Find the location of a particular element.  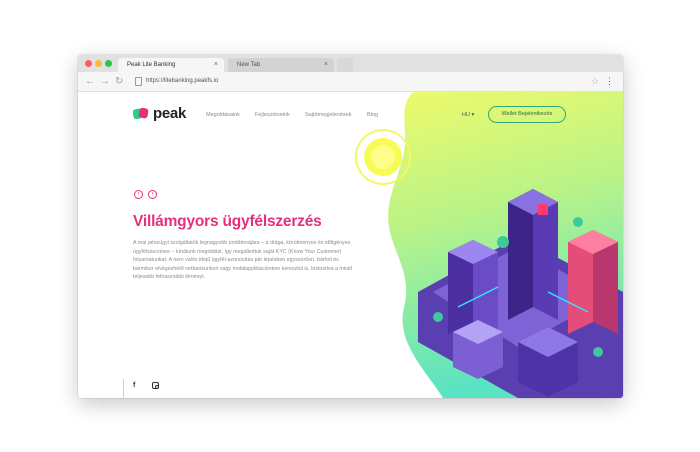

nav-link-sajtomegjelenesek: Sajtómegjelenések is located at coordinates (328, 115).